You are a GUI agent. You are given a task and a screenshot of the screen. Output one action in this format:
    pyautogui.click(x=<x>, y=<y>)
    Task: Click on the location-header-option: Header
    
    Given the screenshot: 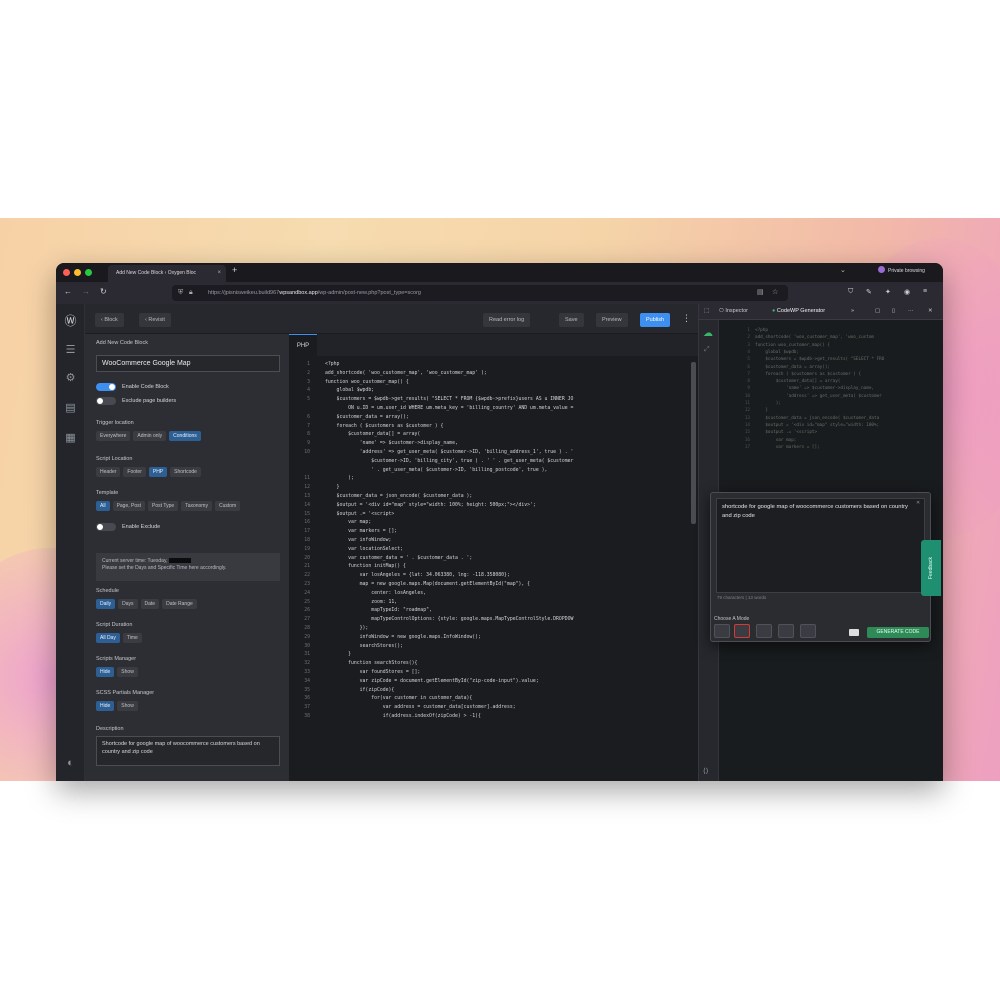 What is the action you would take?
    pyautogui.click(x=108, y=472)
    